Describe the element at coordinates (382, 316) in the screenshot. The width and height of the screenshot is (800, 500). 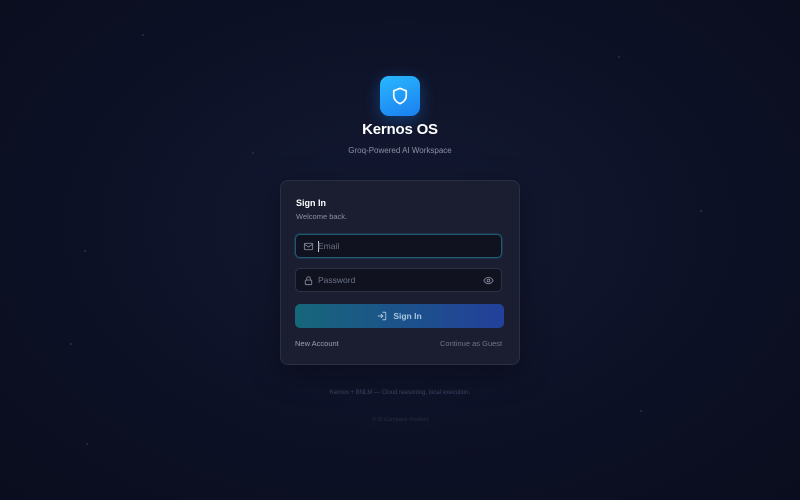
I see `login-icon` at that location.